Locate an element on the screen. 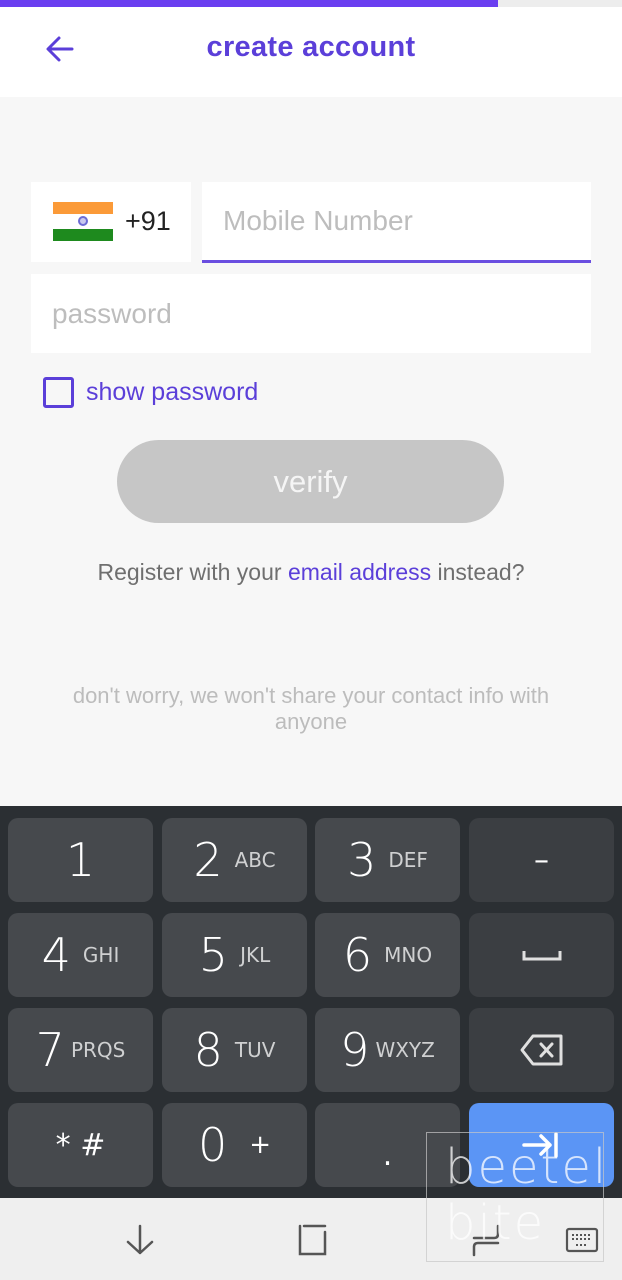 This screenshot has width=622, height=1280. mobile-number-input is located at coordinates (396, 221).